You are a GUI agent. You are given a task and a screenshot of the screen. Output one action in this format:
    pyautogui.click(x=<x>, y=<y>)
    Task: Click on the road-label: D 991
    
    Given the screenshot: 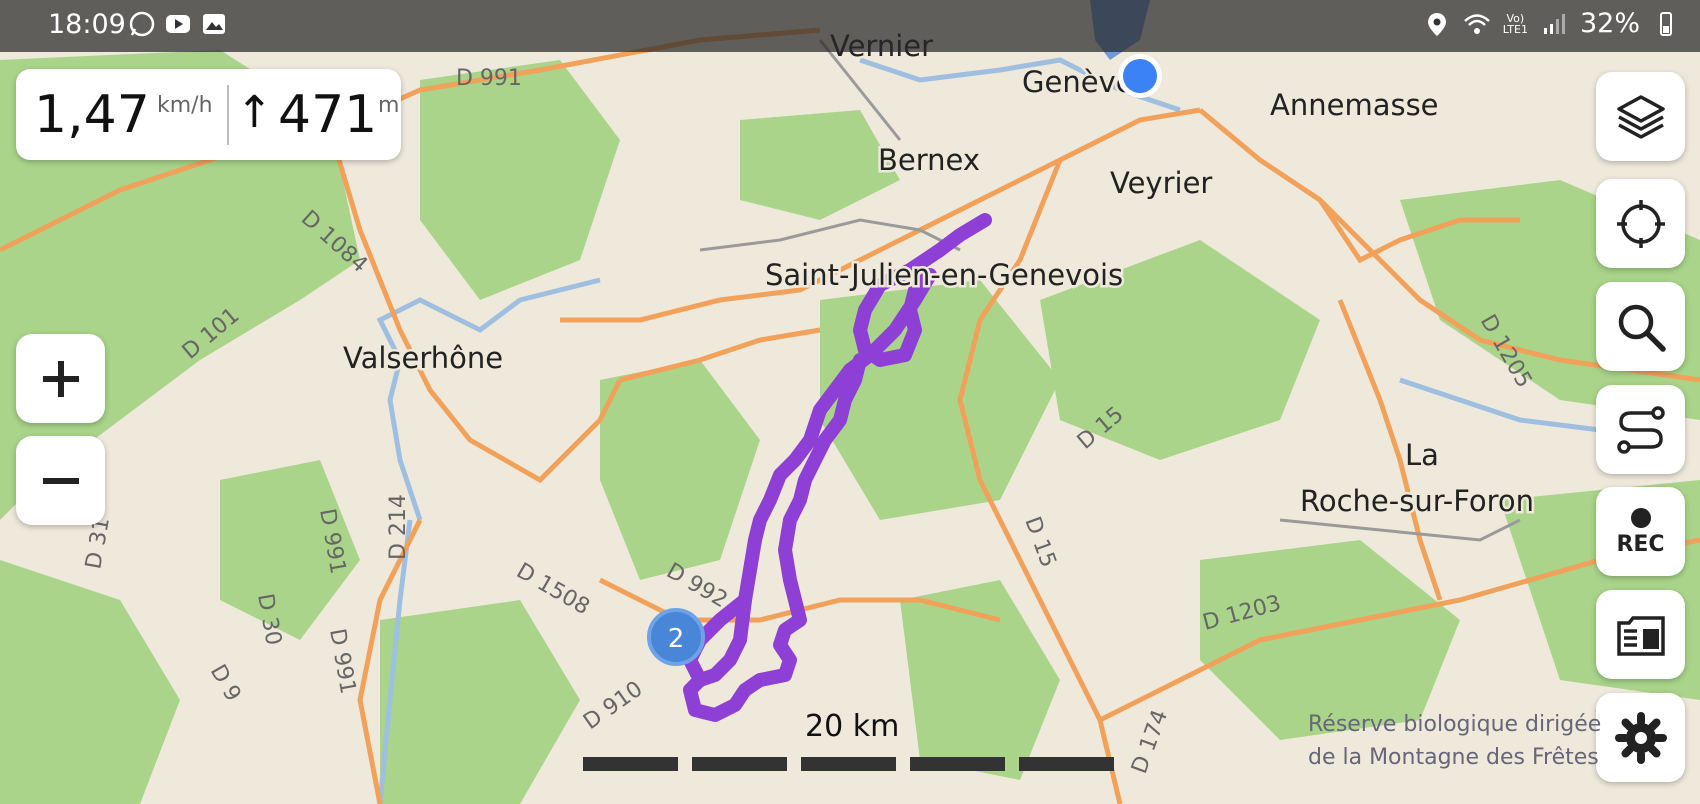 What is the action you would take?
    pyautogui.click(x=489, y=78)
    